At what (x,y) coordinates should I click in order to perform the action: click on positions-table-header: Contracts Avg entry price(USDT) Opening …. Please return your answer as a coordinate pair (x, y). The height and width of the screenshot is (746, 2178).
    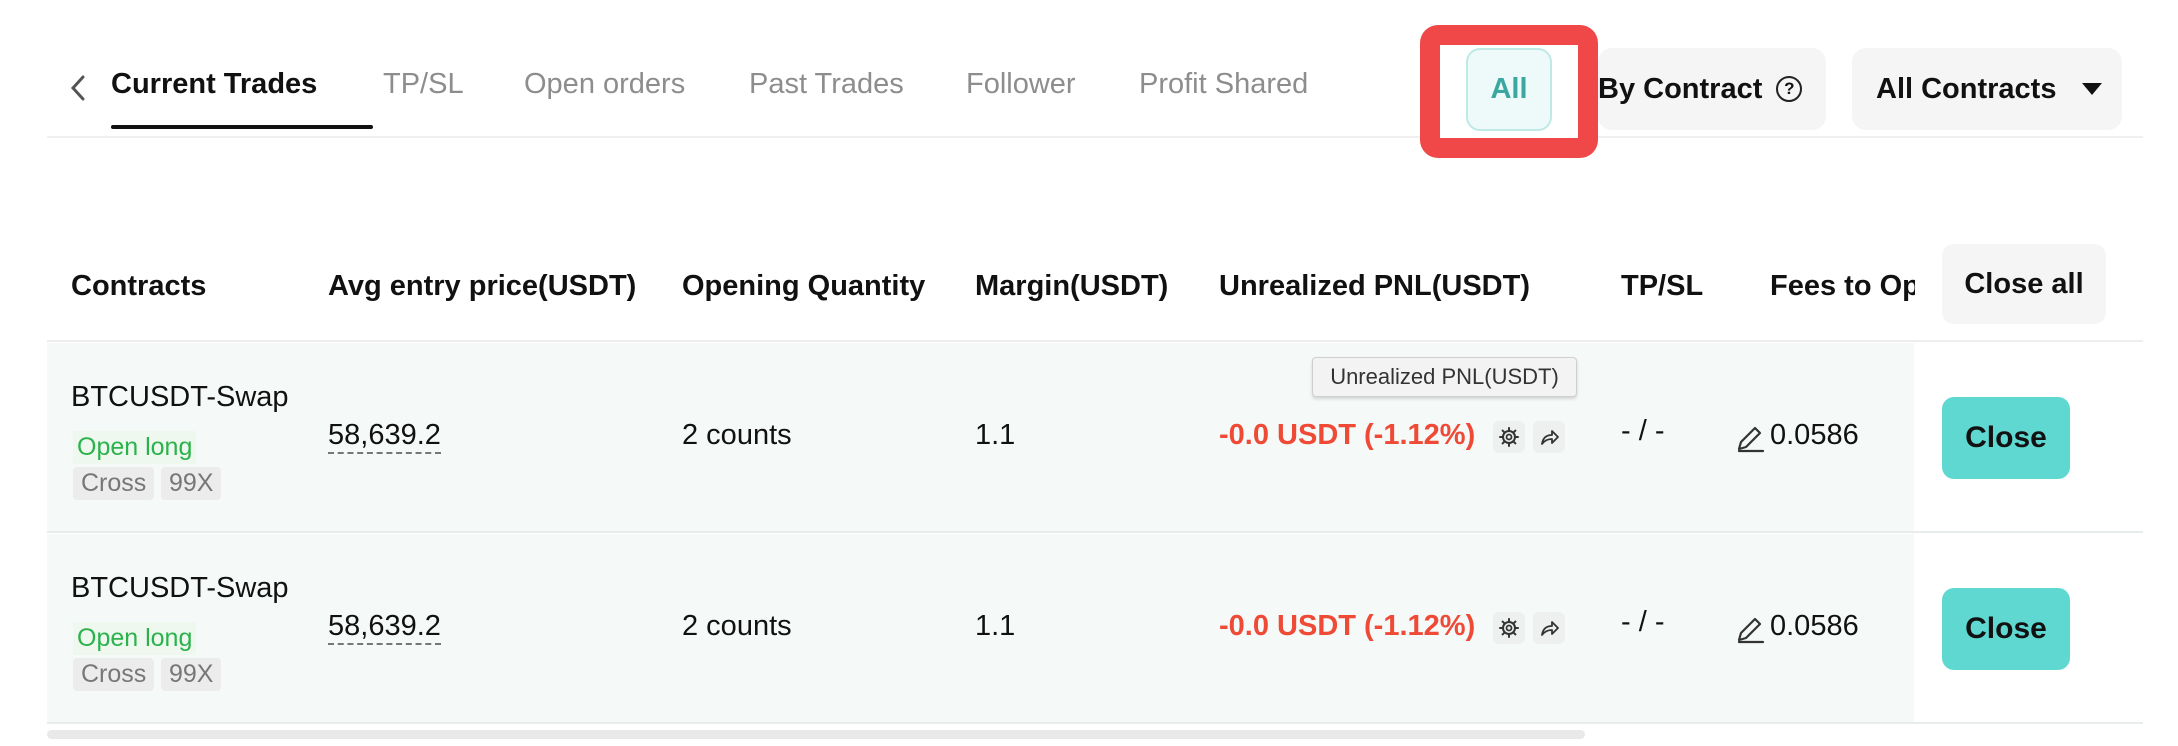
    Looking at the image, I should click on (1095, 292).